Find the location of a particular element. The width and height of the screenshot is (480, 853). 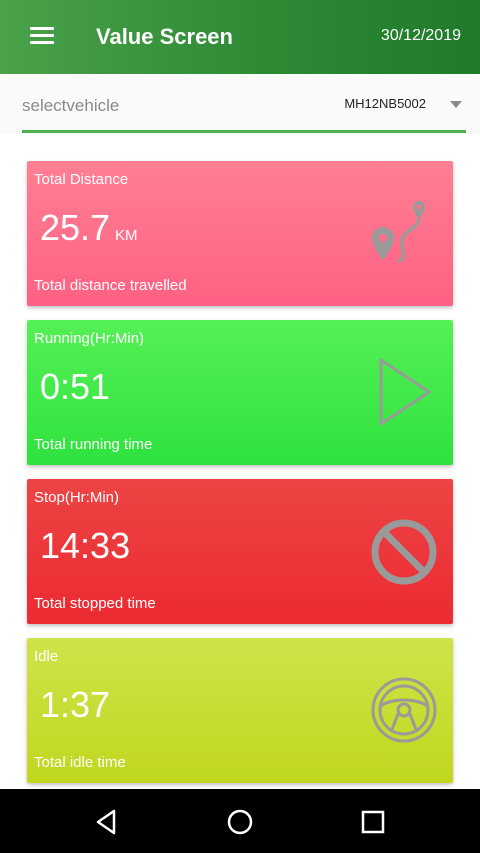

card-value: 14:33 is located at coordinates (85, 545).